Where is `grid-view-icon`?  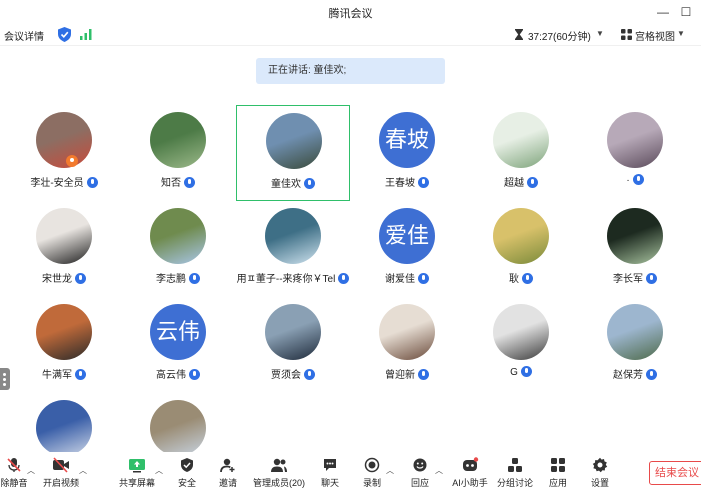
grid-view-icon is located at coordinates (626, 34).